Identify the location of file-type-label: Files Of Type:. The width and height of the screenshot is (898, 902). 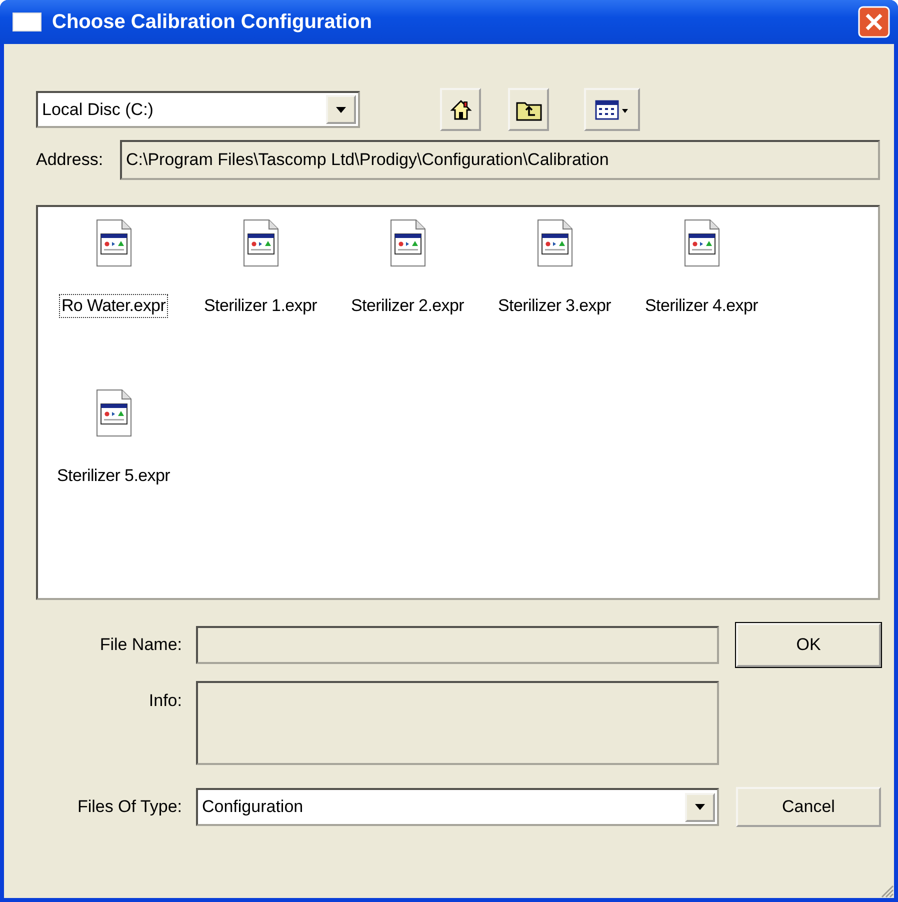
(129, 807).